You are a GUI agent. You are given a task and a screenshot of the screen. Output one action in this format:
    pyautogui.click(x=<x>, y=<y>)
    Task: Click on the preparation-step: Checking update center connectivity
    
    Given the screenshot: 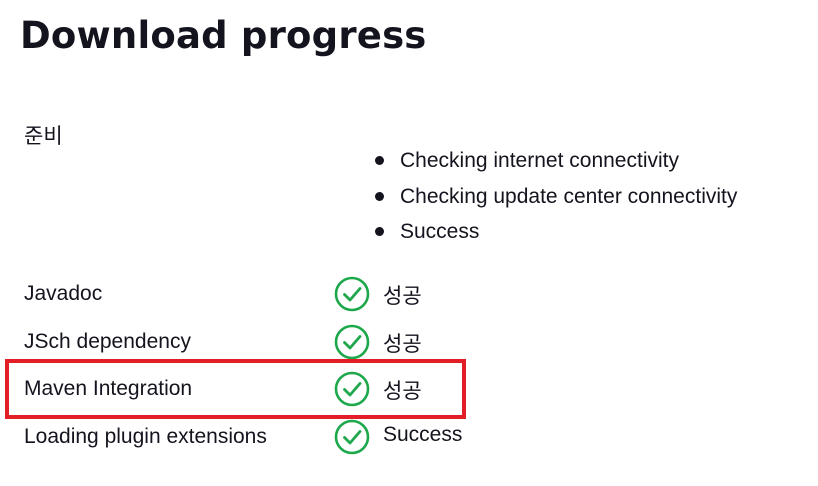 What is the action you would take?
    pyautogui.click(x=556, y=197)
    